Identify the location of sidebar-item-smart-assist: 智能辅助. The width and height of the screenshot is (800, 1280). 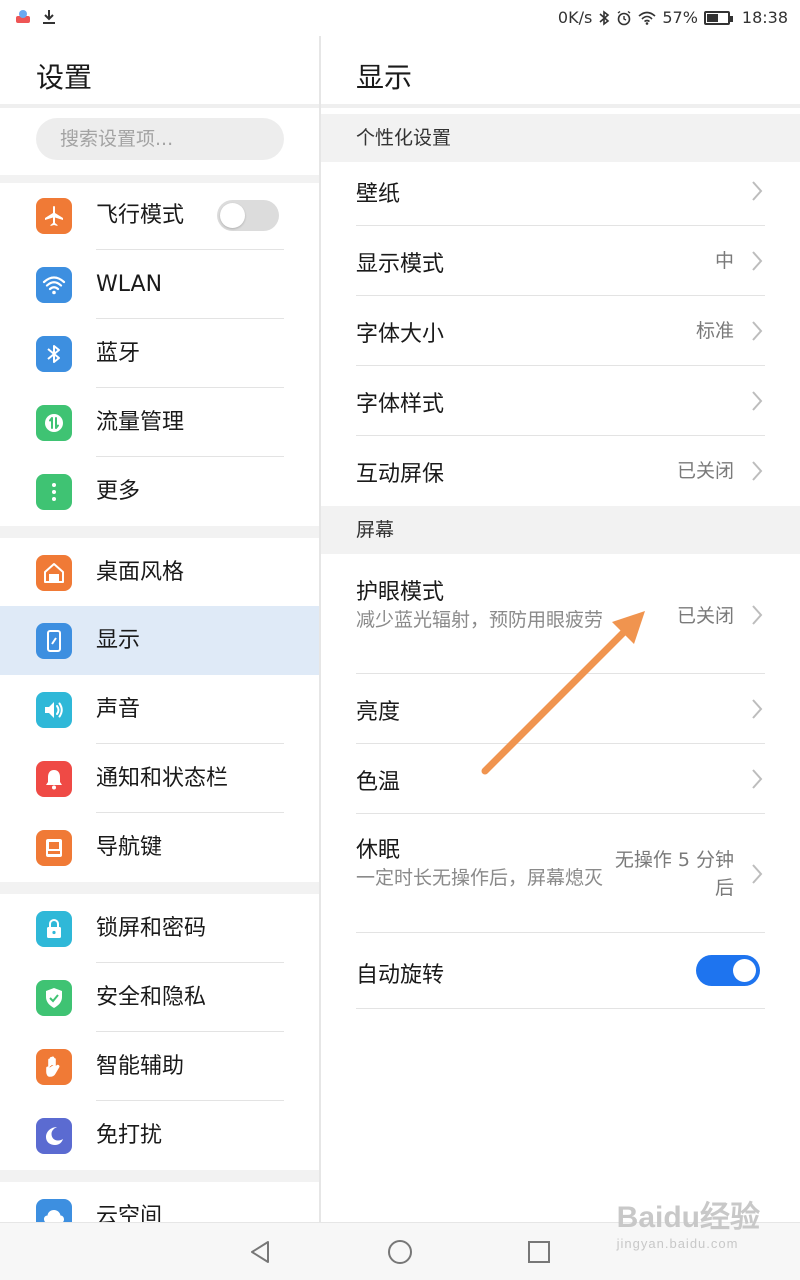
(159, 1066).